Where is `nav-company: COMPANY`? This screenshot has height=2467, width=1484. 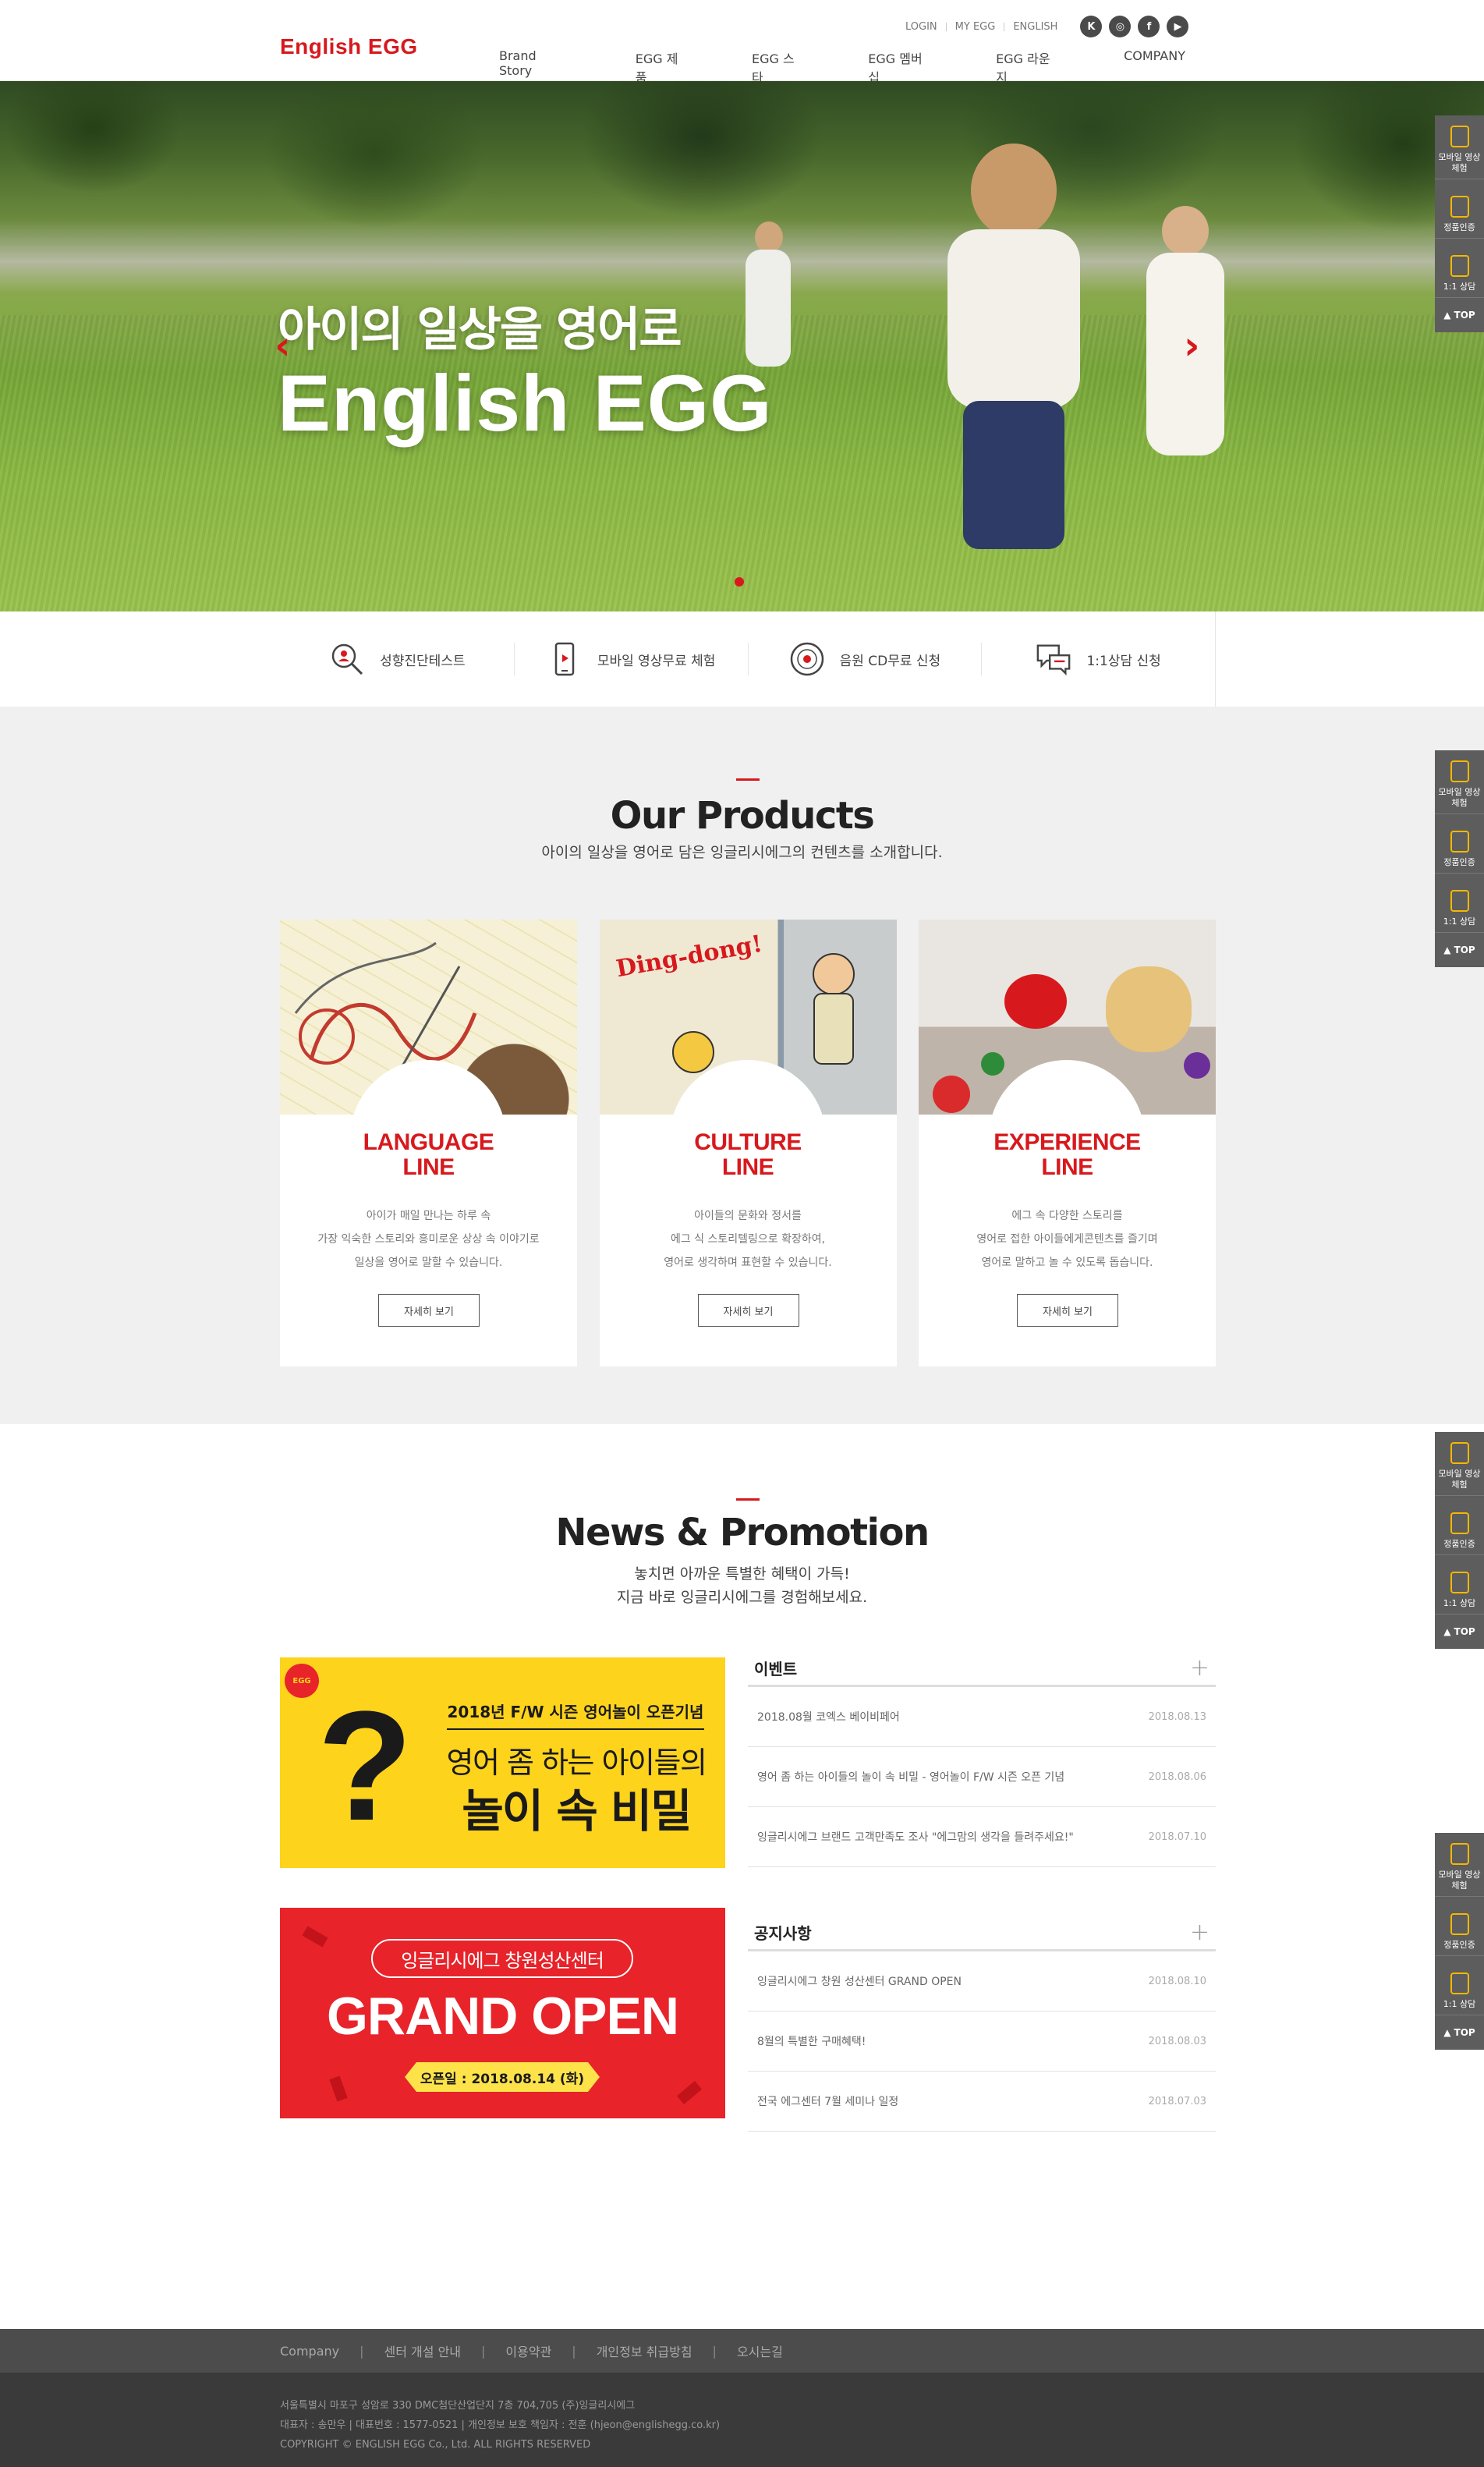
nav-company: COMPANY is located at coordinates (1155, 67).